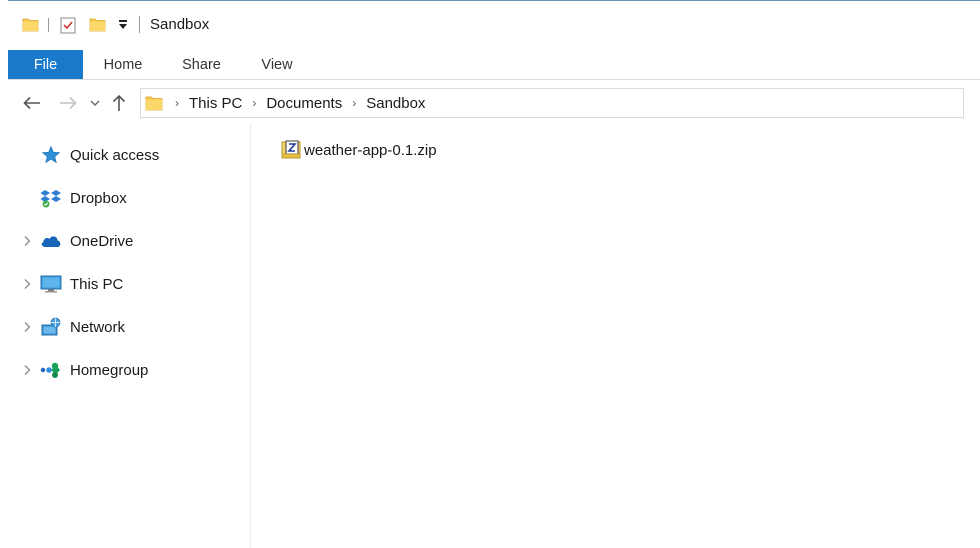  Describe the element at coordinates (180, 24) in the screenshot. I see `window-title: Sandbox` at that location.